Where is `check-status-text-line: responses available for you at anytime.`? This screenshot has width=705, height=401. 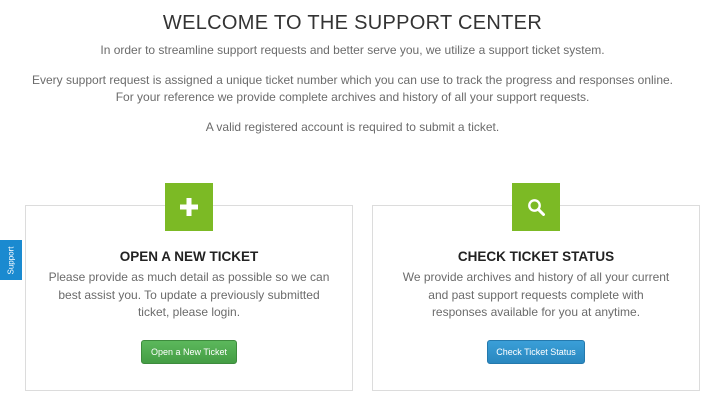 check-status-text-line: responses available for you at anytime. is located at coordinates (536, 312).